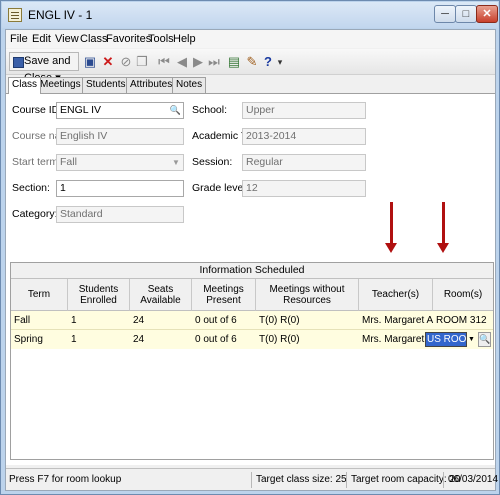 This screenshot has width=500, height=495. What do you see at coordinates (307, 295) in the screenshot?
I see `column-header-meetings-without-resources: Meetings without Resources` at bounding box center [307, 295].